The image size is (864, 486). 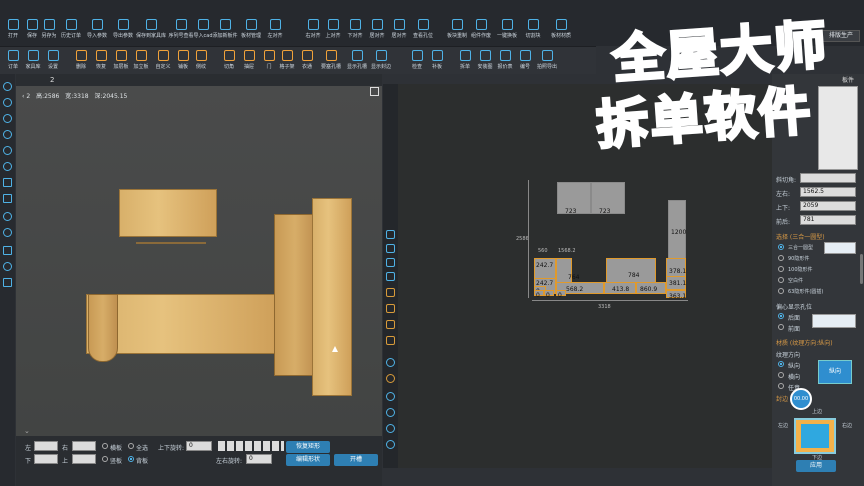 I want to click on toolbar2-item: 拍照导出, so click(x=547, y=61).